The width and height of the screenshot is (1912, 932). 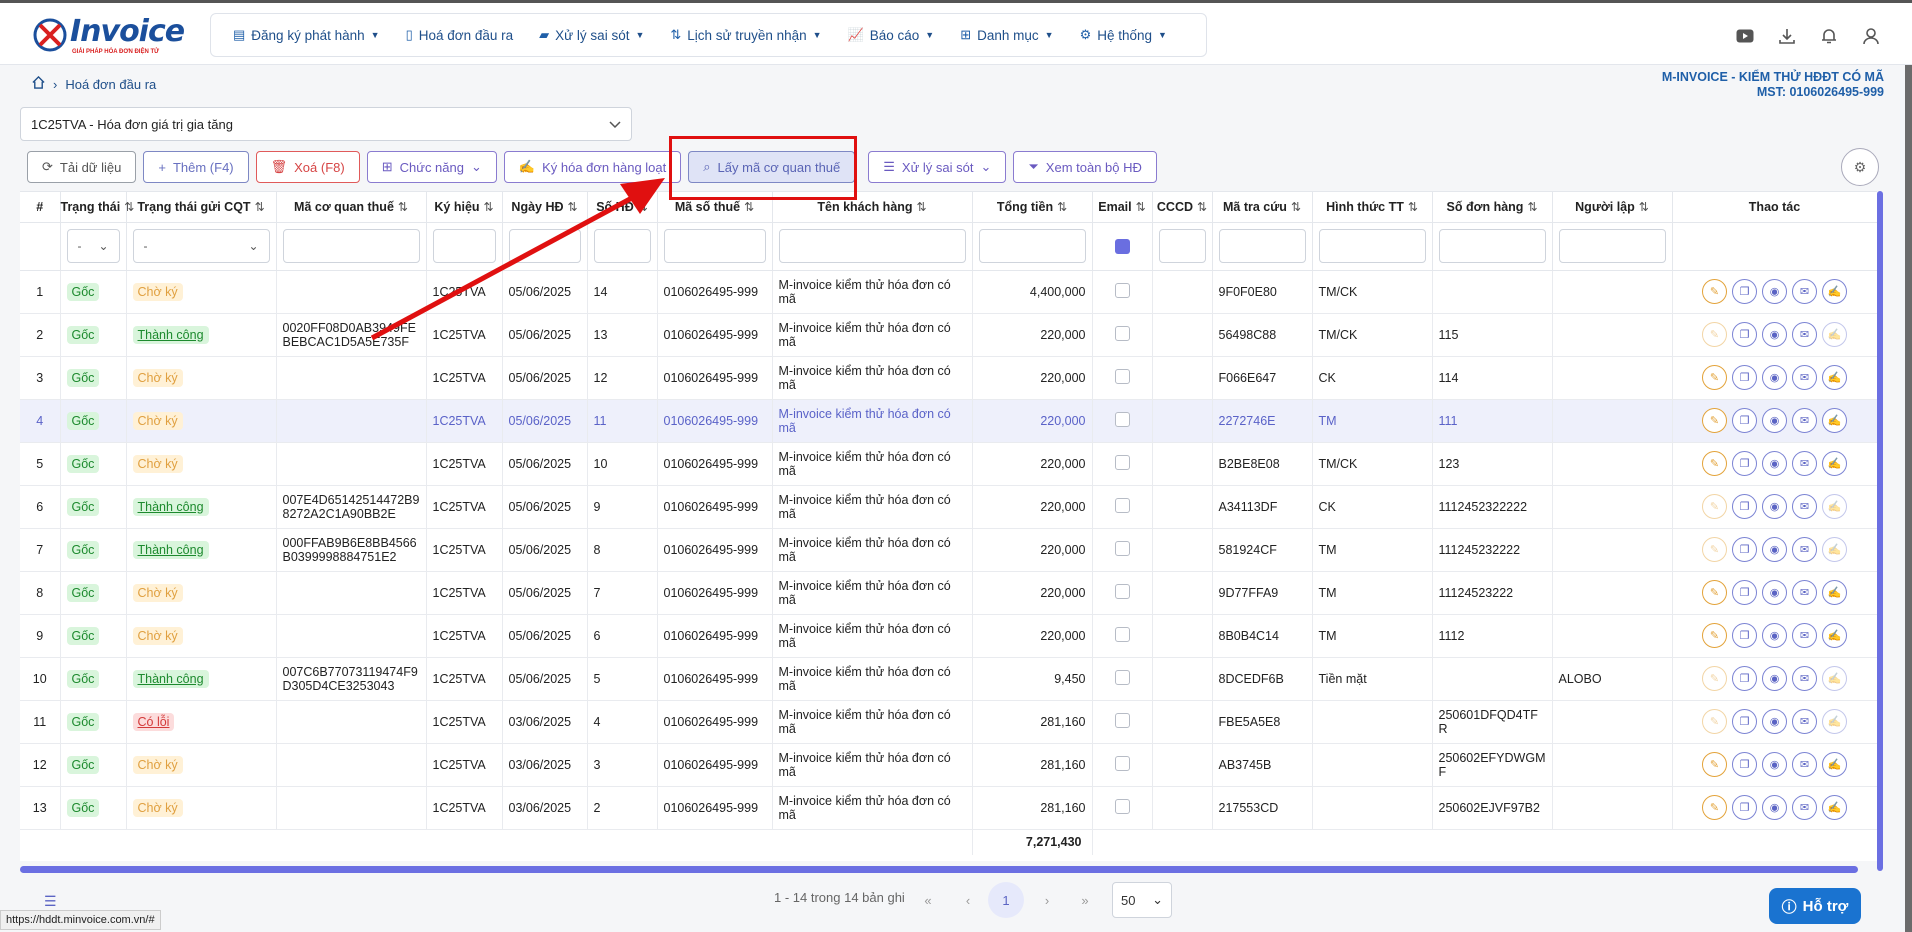 What do you see at coordinates (1492, 246) in the screenshot?
I see `order-filter-input` at bounding box center [1492, 246].